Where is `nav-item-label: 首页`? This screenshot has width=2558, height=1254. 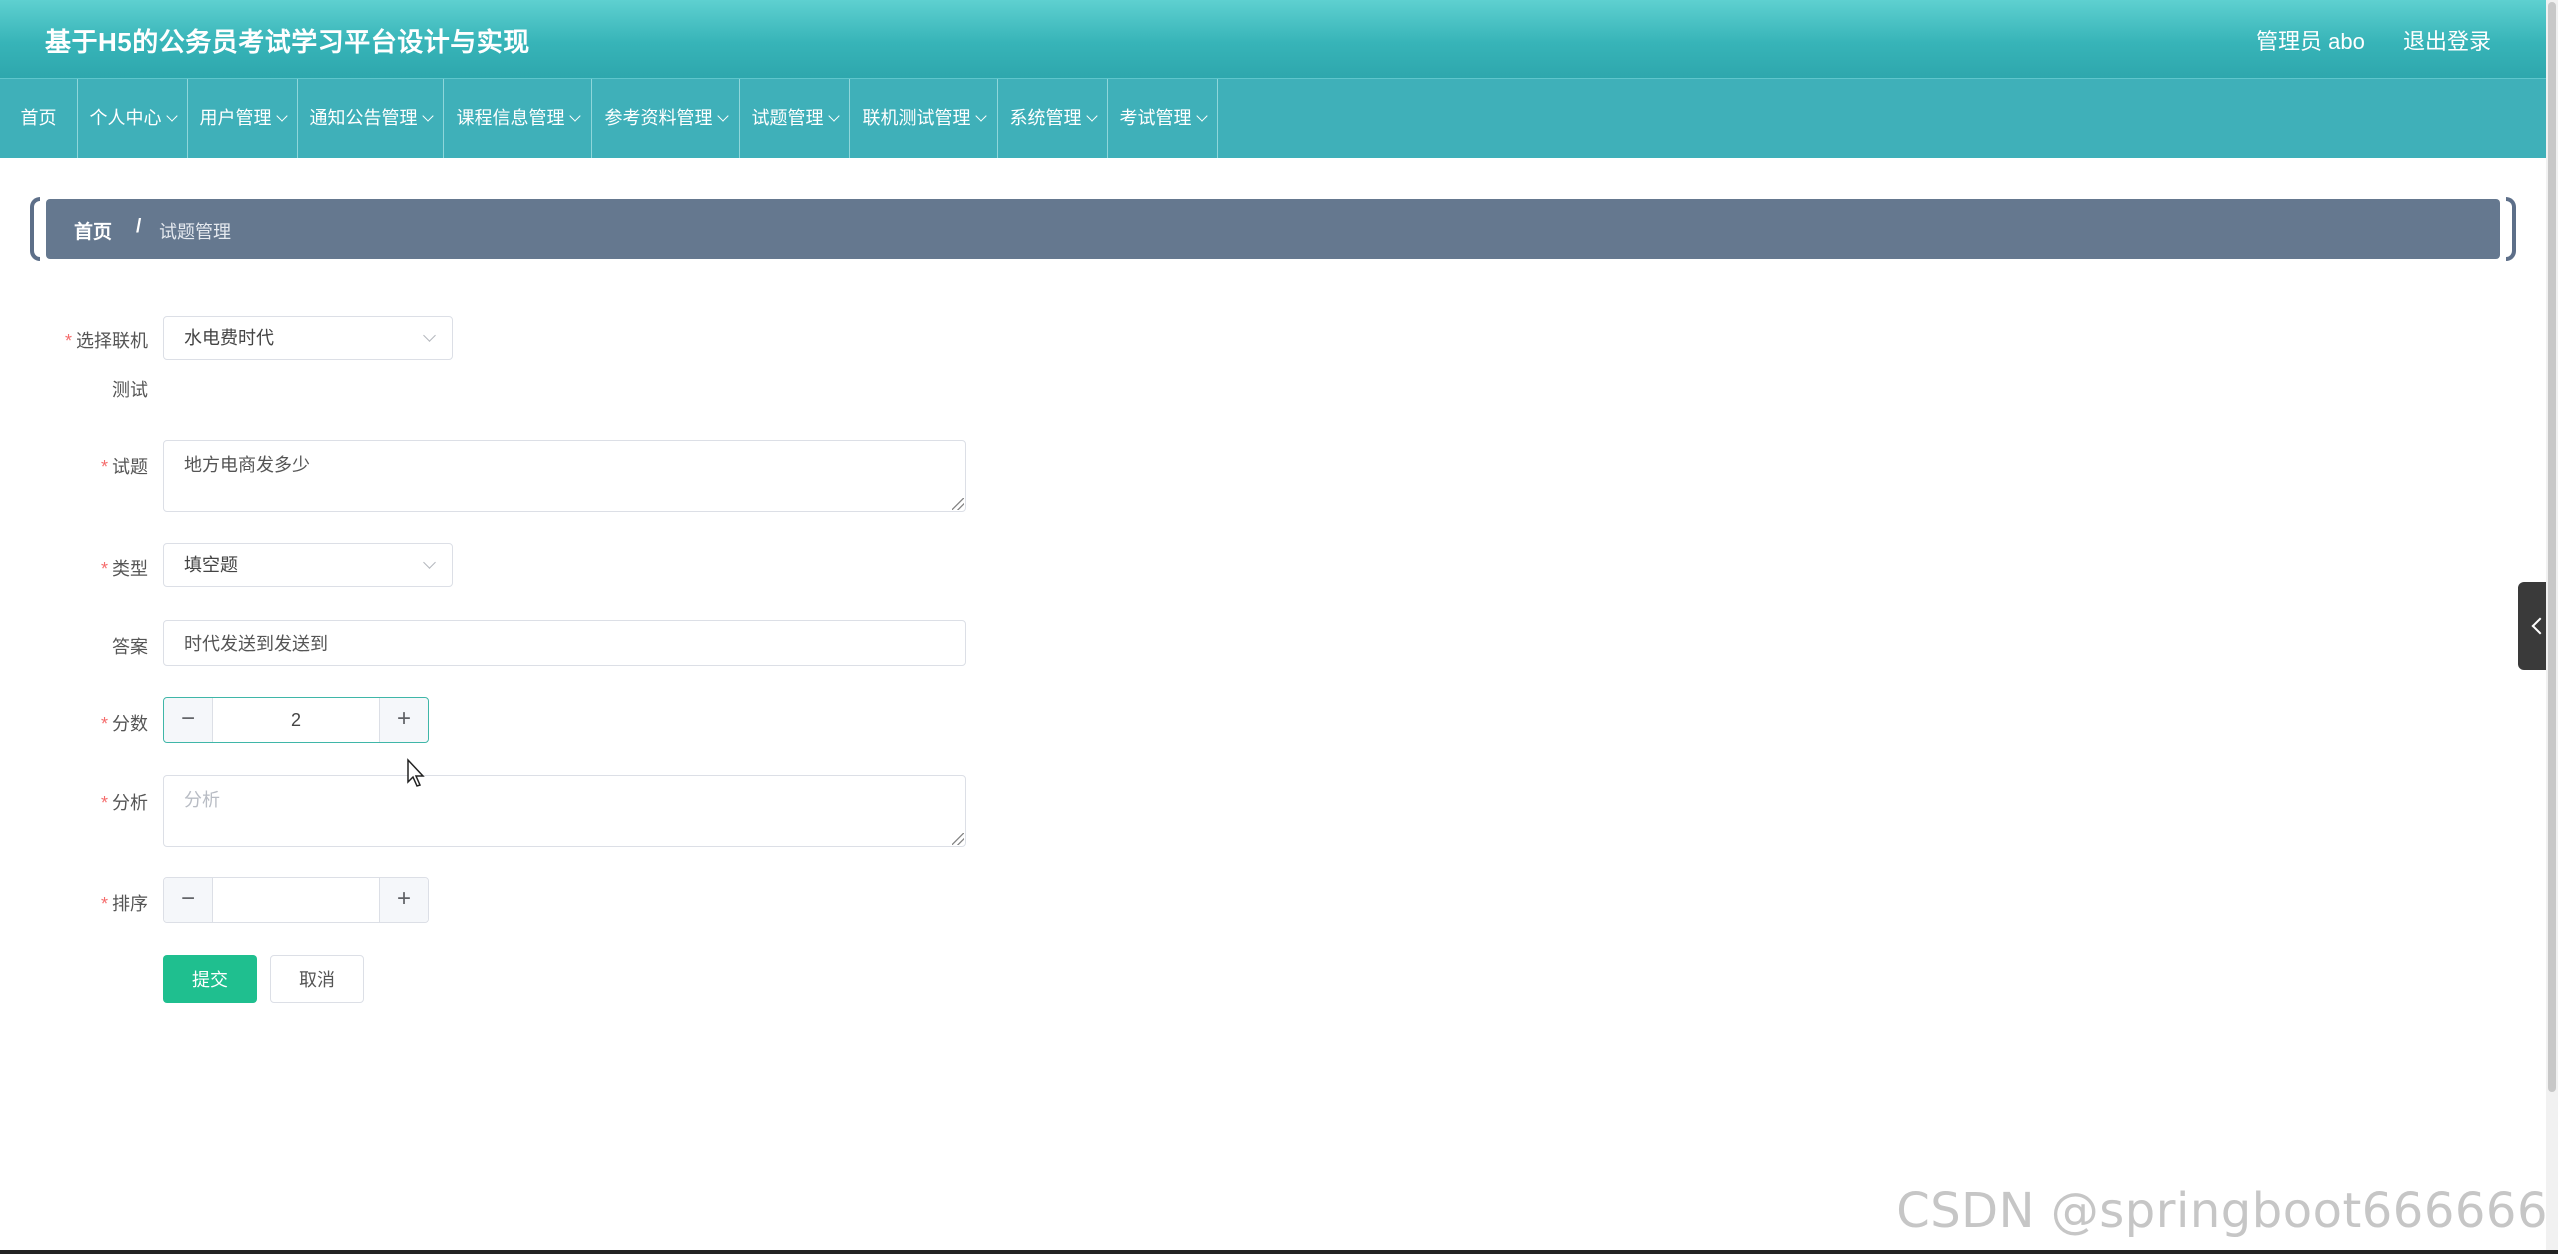 nav-item-label: 首页 is located at coordinates (38, 118).